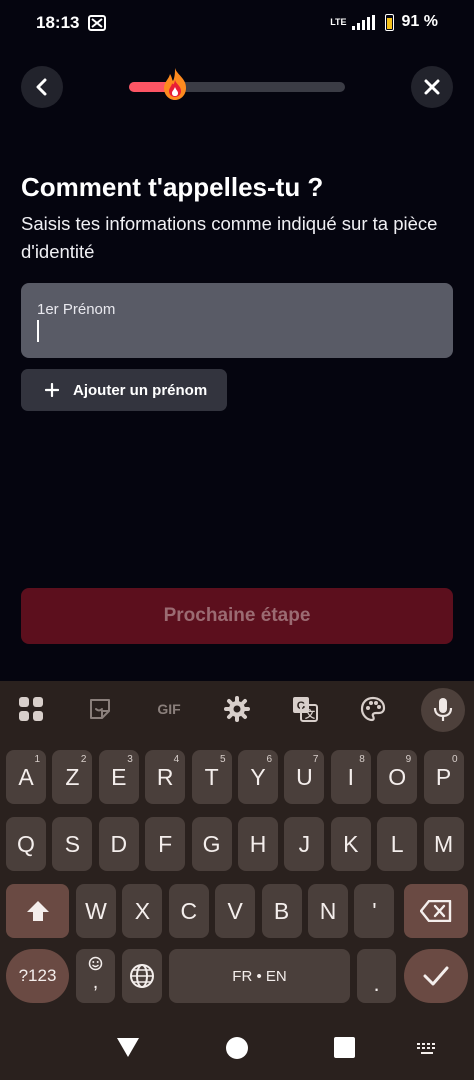 This screenshot has height=1080, width=474. I want to click on close-button, so click(432, 87).